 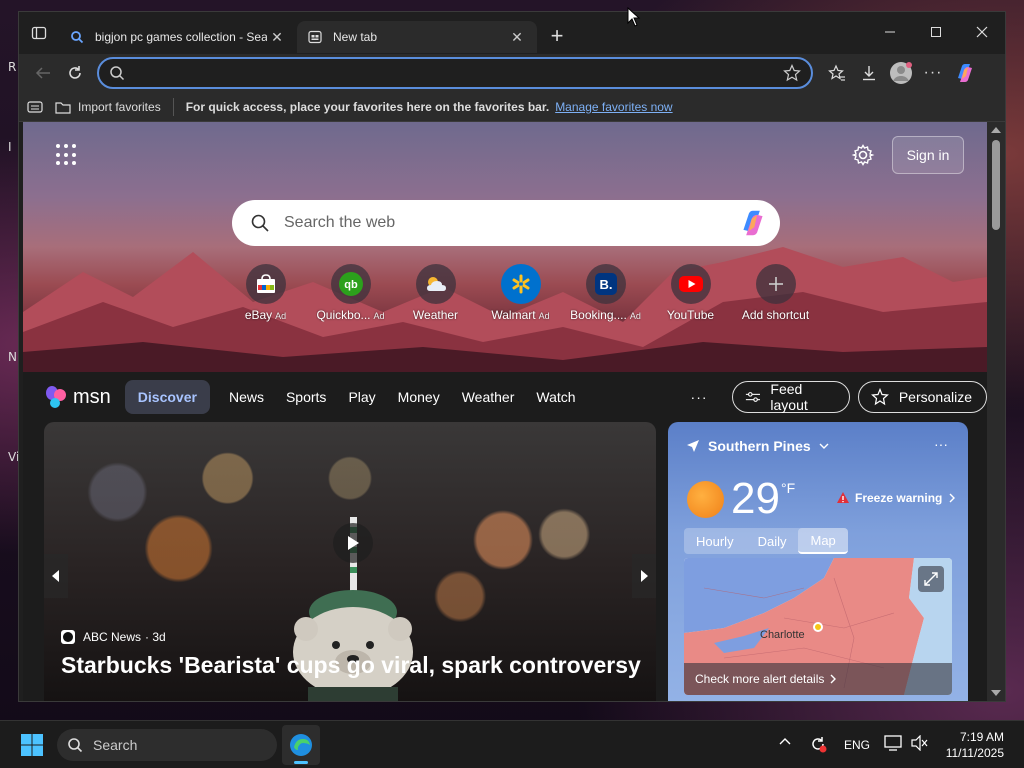 I want to click on tab-title: New tab, so click(x=355, y=37).